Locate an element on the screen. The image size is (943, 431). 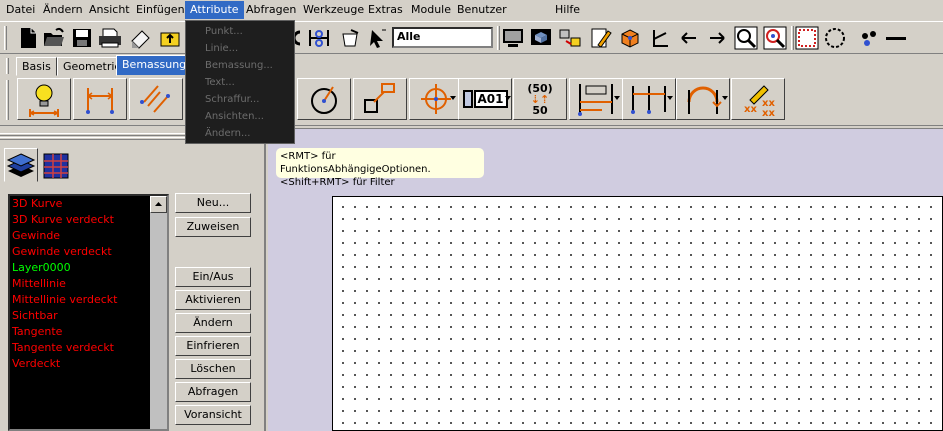
aligned-dim-button is located at coordinates (156, 99).